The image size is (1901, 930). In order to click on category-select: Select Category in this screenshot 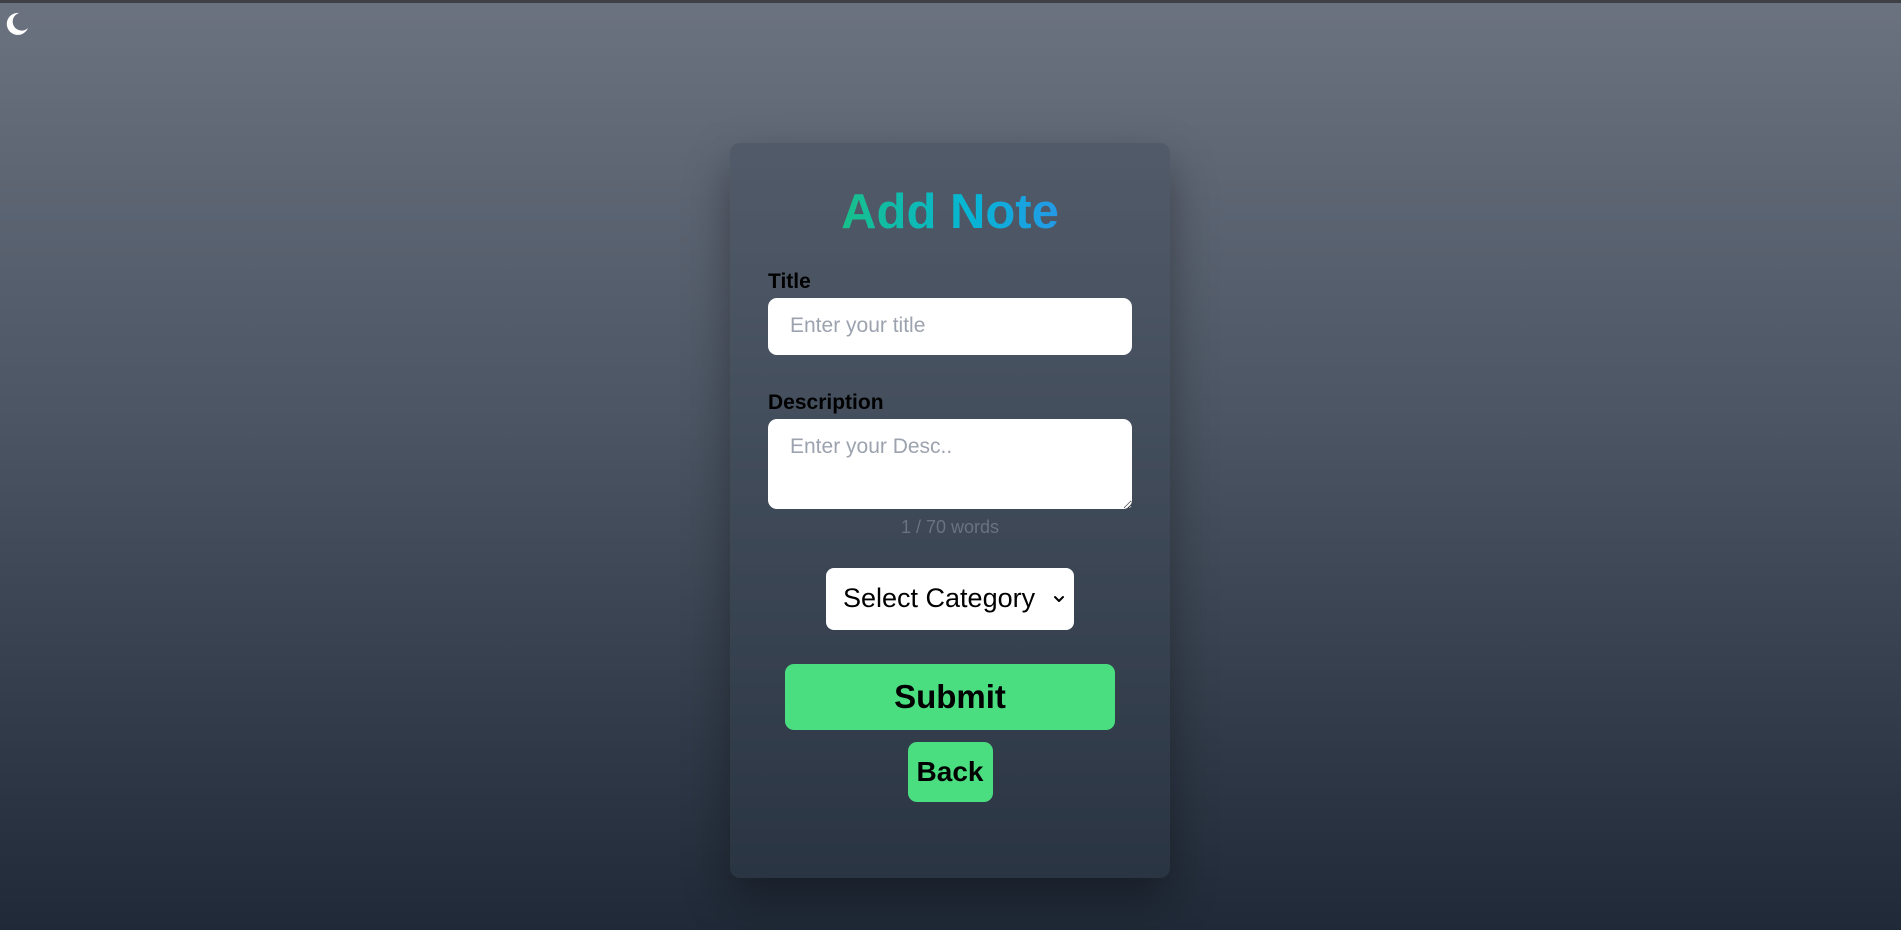, I will do `click(950, 598)`.